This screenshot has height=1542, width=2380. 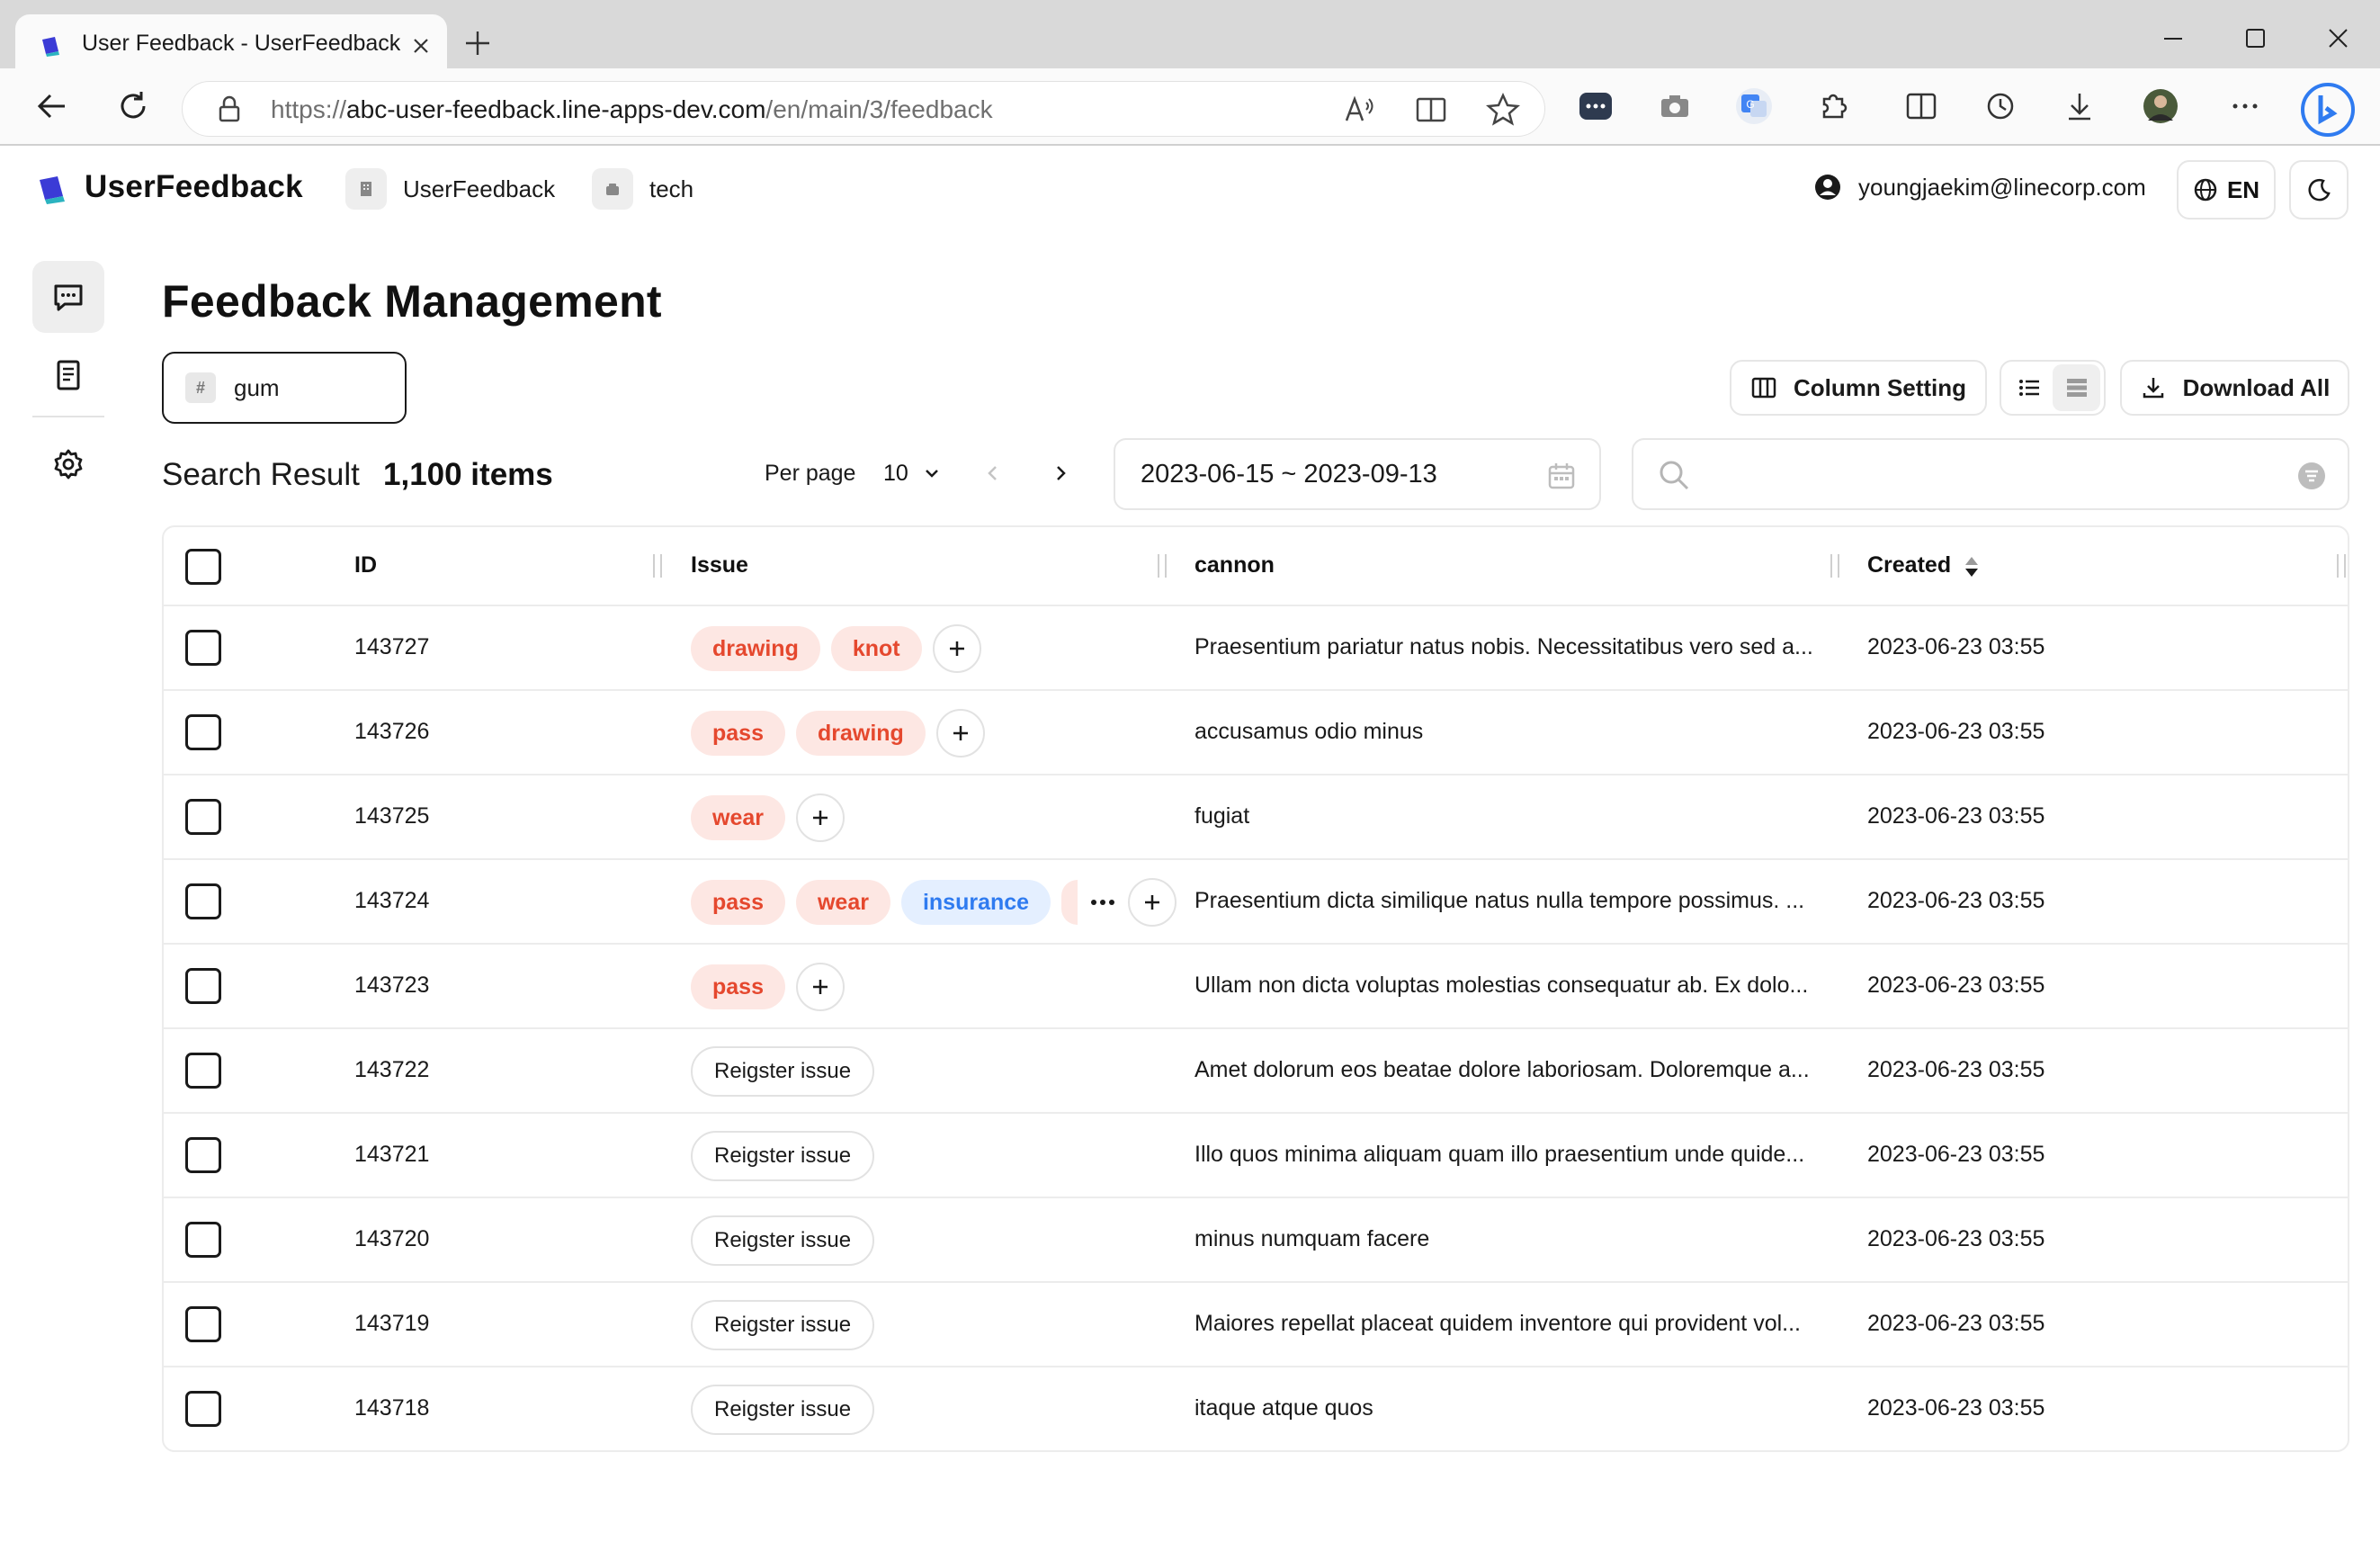 What do you see at coordinates (975, 902) in the screenshot?
I see `issue-tag: insurance` at bounding box center [975, 902].